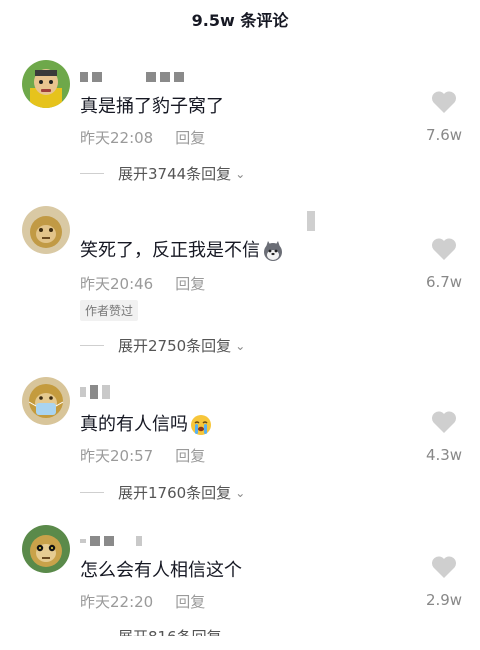 Image resolution: width=480 pixels, height=650 pixels. Describe the element at coordinates (240, 643) in the screenshot. I see `bottom-overlay` at that location.